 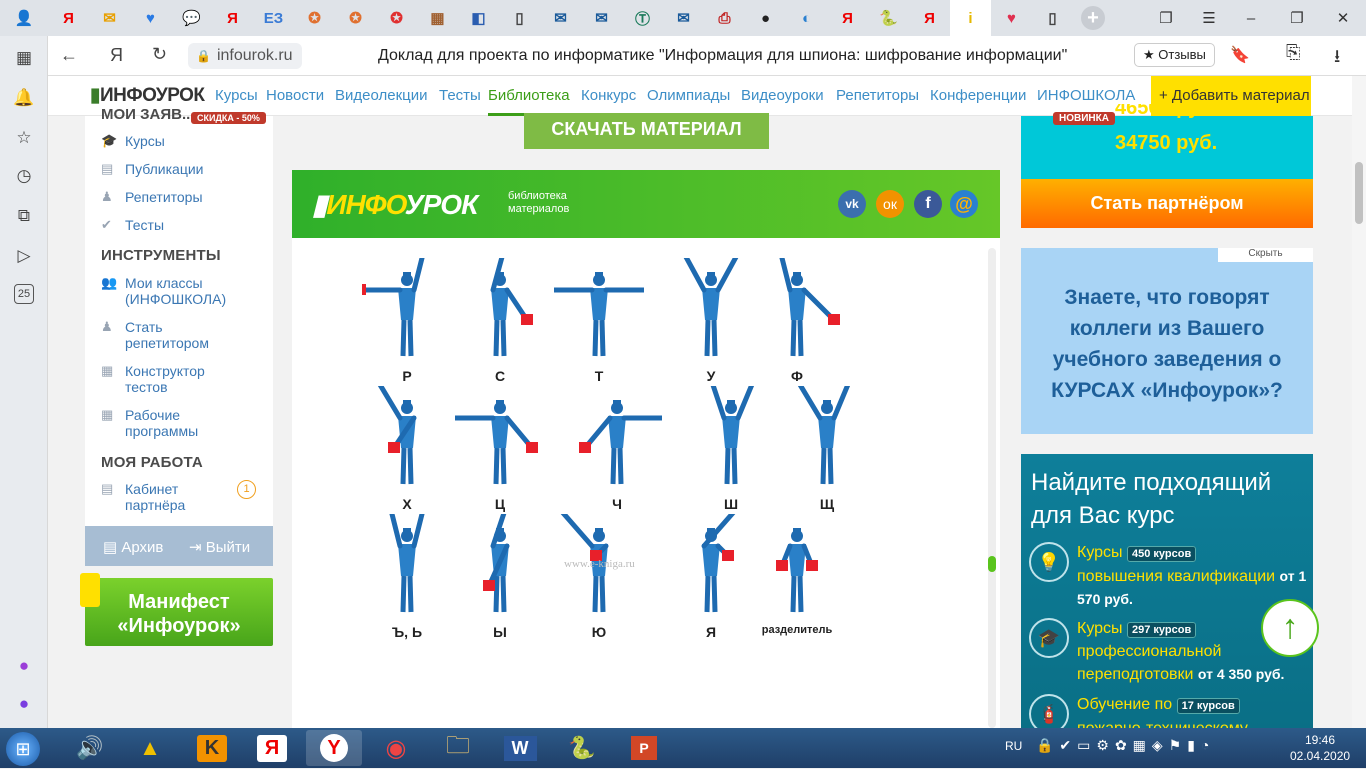 I want to click on taskbar-yandex-browser: Y, so click(x=334, y=748).